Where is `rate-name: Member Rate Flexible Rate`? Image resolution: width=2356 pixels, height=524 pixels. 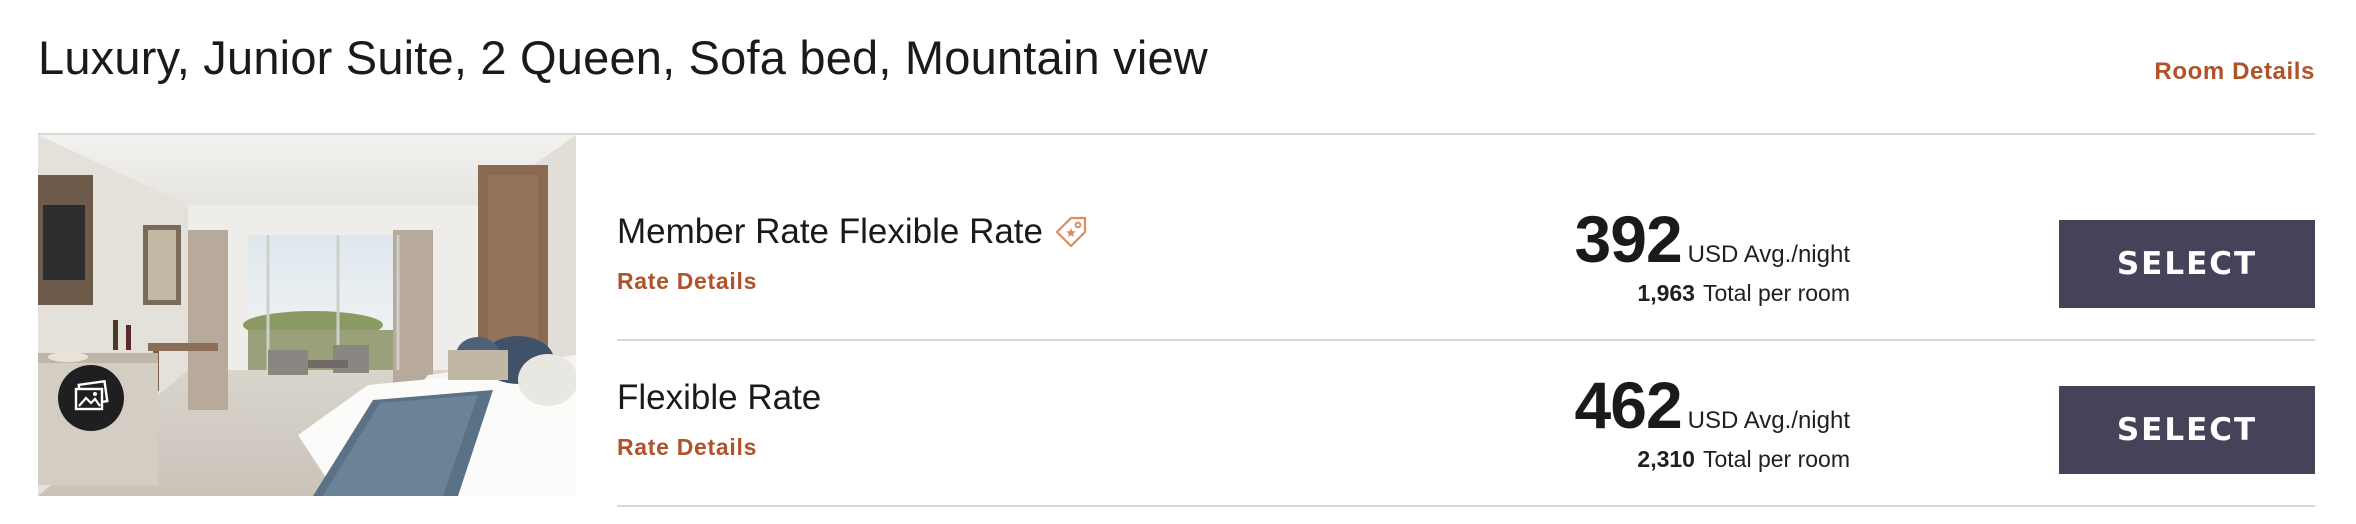
rate-name: Member Rate Flexible Rate is located at coordinates (853, 232).